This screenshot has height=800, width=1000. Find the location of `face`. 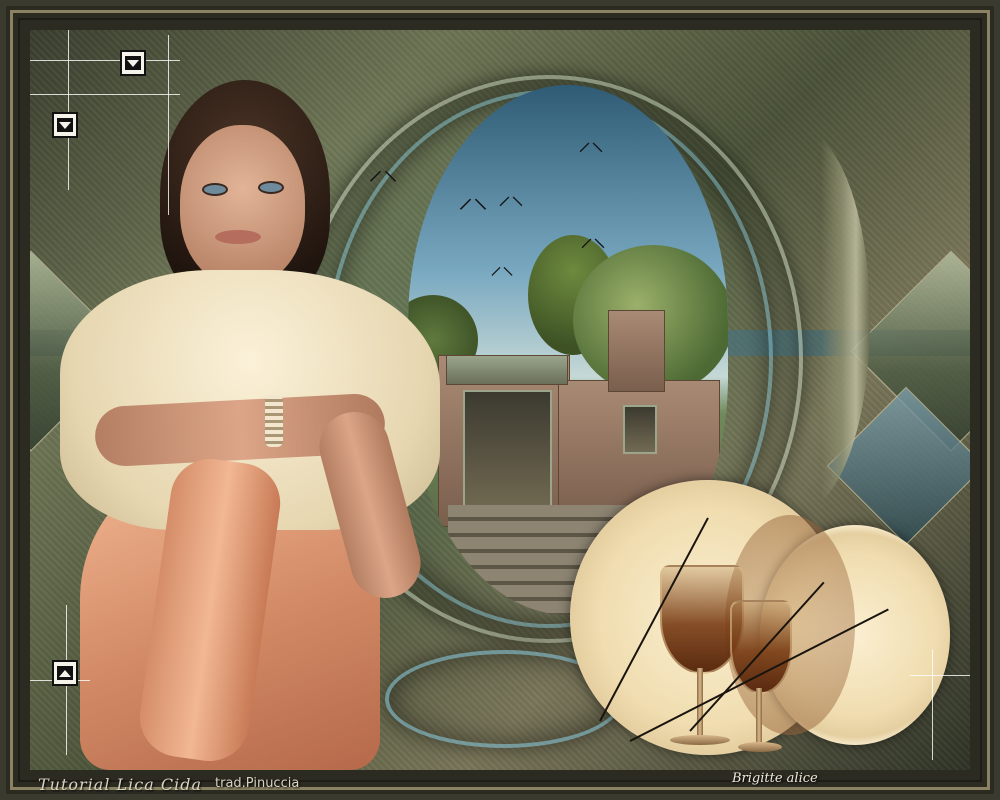

face is located at coordinates (242, 205).